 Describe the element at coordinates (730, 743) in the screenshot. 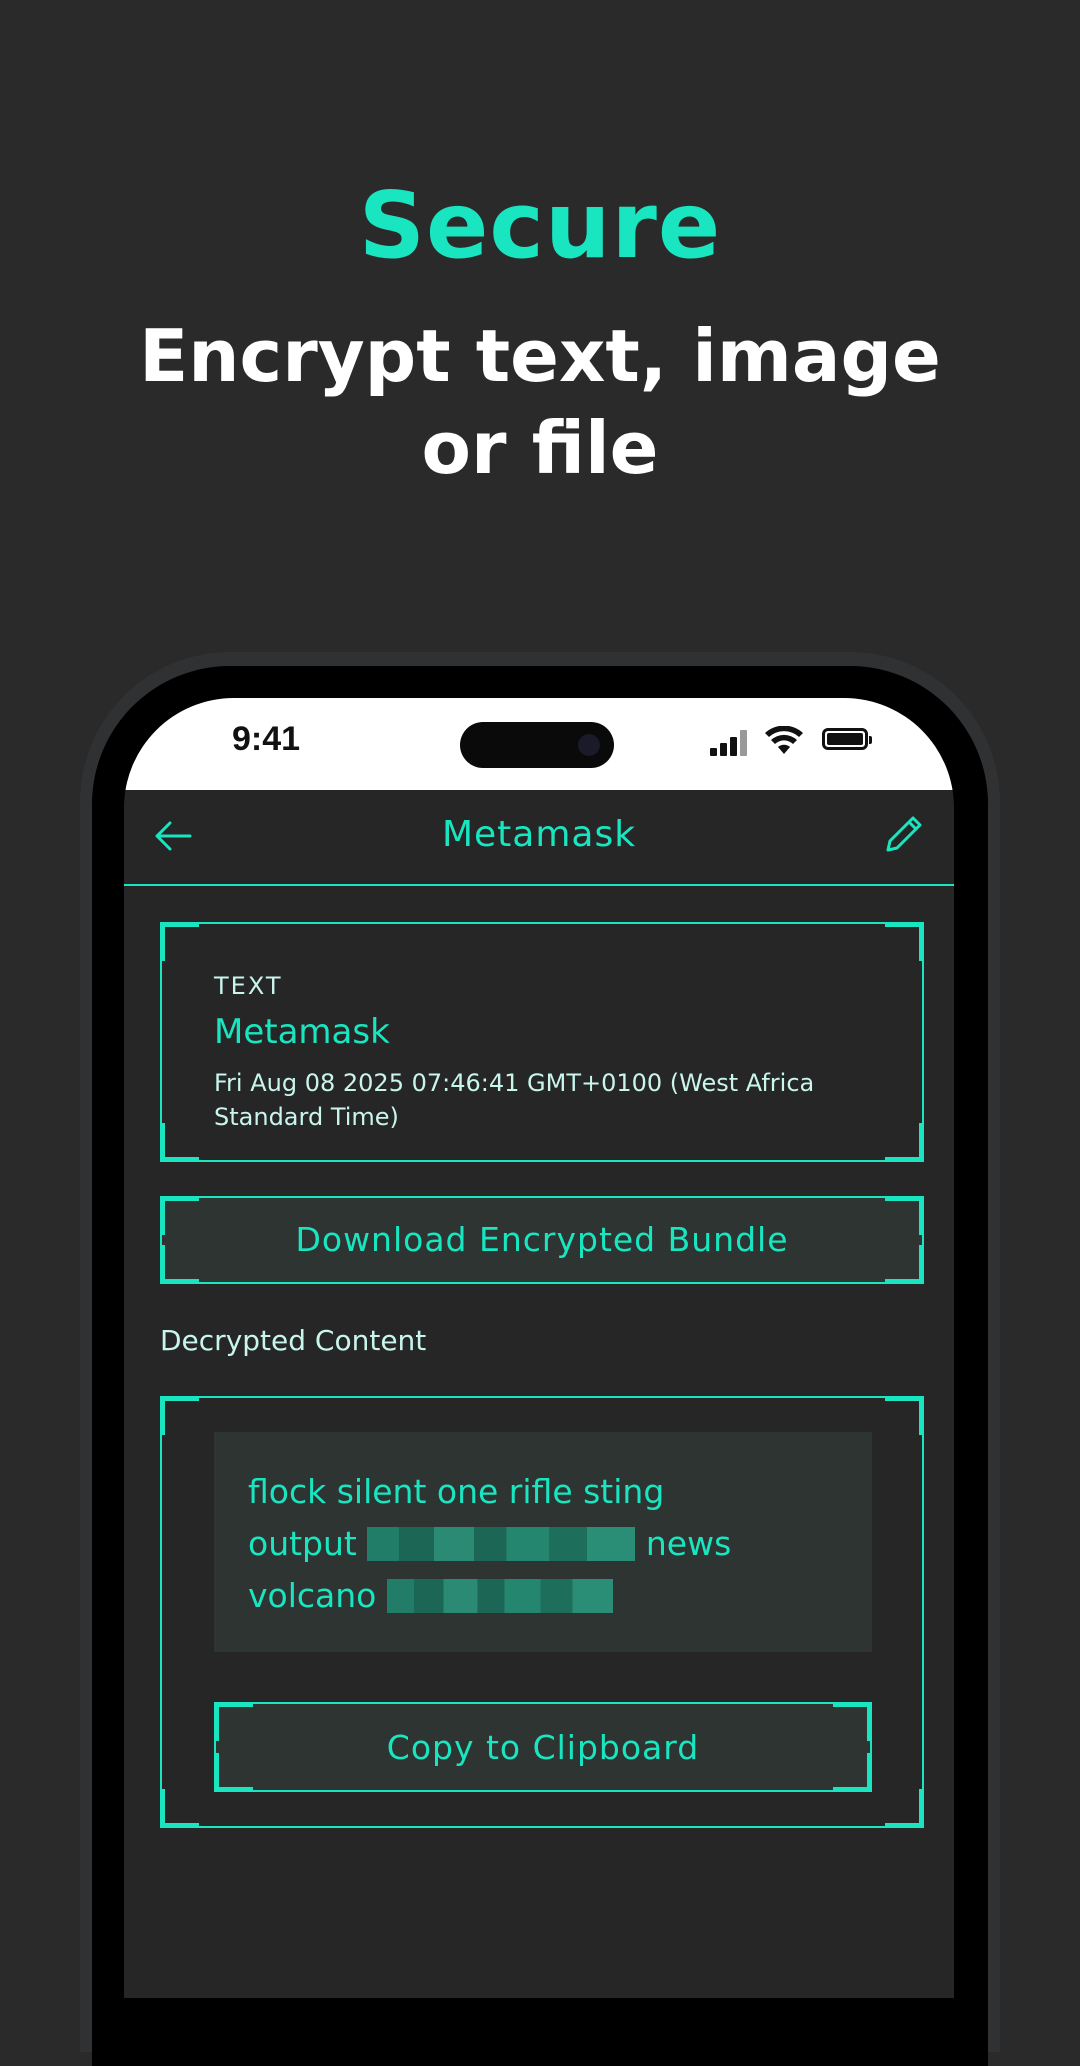

I see `signal-icon` at that location.